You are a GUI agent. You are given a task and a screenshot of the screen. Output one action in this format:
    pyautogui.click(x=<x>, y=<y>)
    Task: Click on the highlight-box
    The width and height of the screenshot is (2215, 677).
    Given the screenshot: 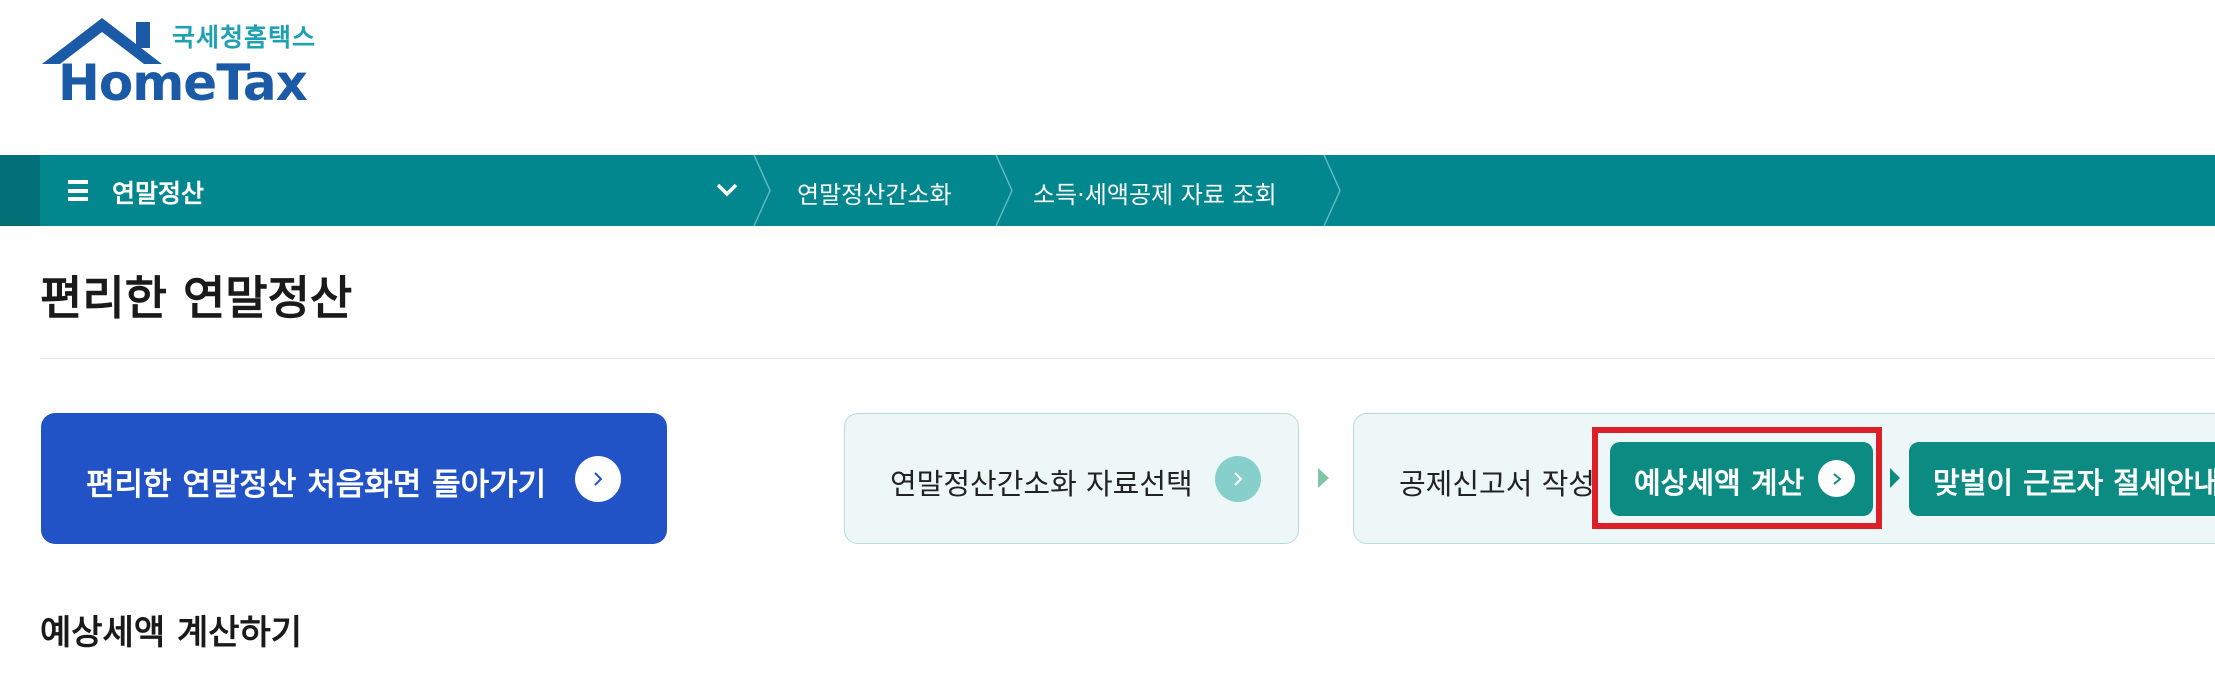 What is the action you would take?
    pyautogui.click(x=1737, y=478)
    